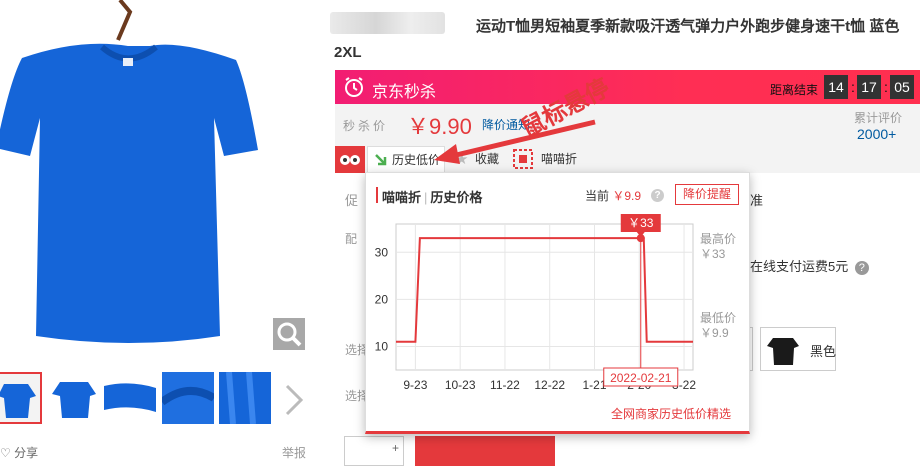 This screenshot has width=920, height=466. I want to click on y-tick-label: 20, so click(382, 299).